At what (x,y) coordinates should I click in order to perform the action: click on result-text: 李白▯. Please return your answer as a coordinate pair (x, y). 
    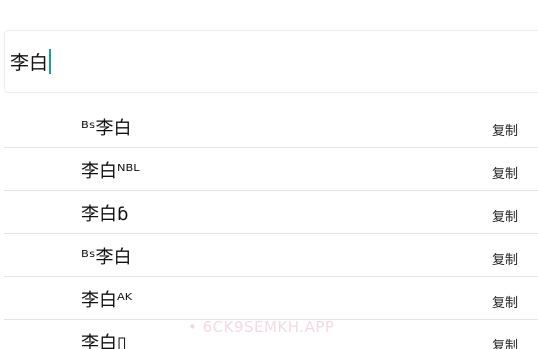
    Looking at the image, I should click on (104, 341).